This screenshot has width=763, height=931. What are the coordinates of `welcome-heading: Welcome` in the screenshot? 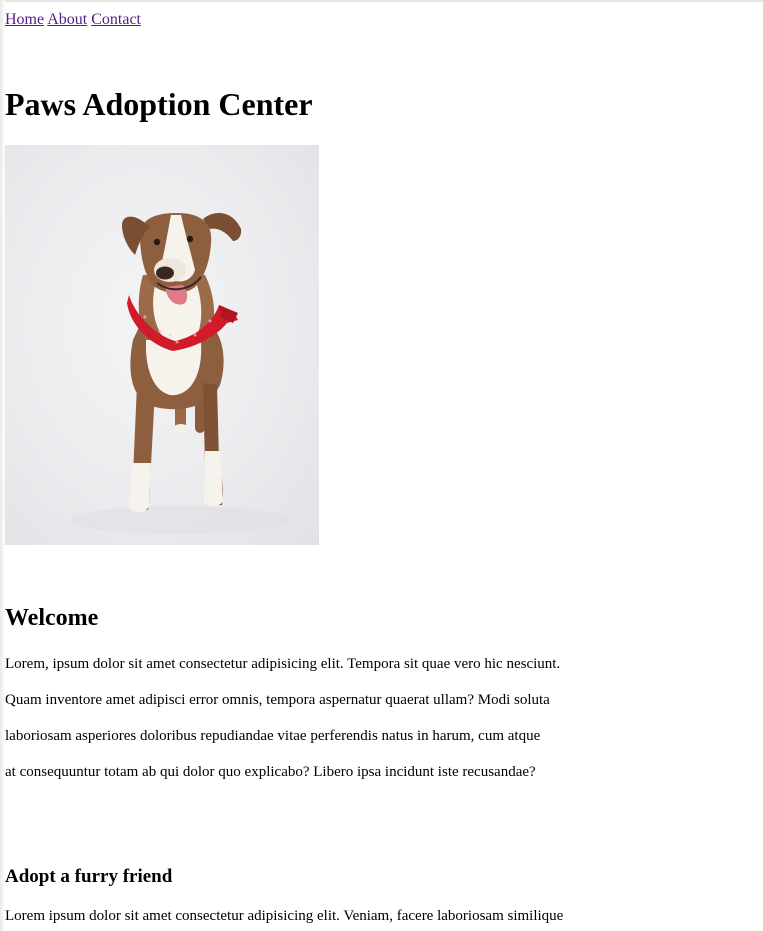 It's located at (52, 618).